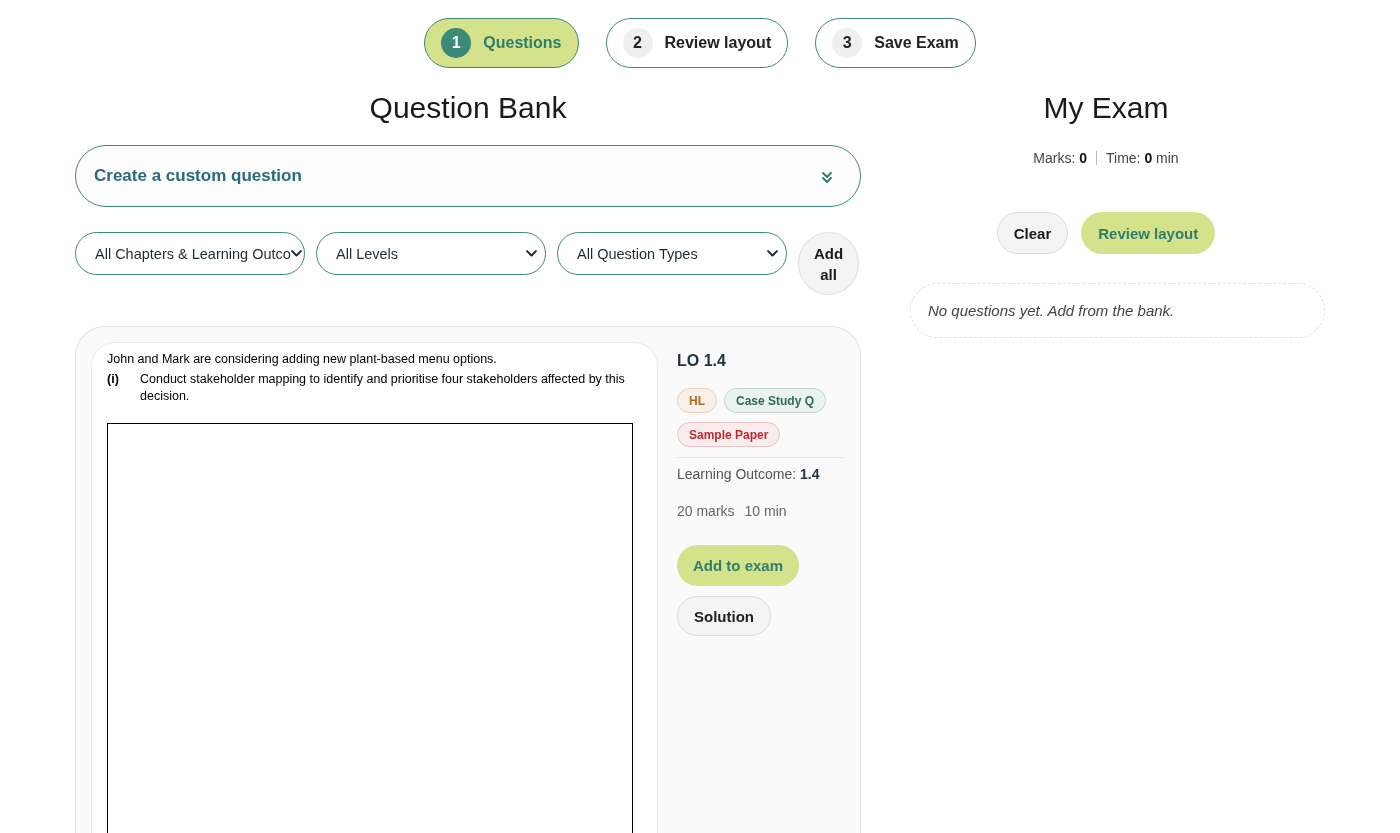 This screenshot has width=1400, height=833. Describe the element at coordinates (431, 253) in the screenshot. I see `filter-dropdown: All Levels` at that location.